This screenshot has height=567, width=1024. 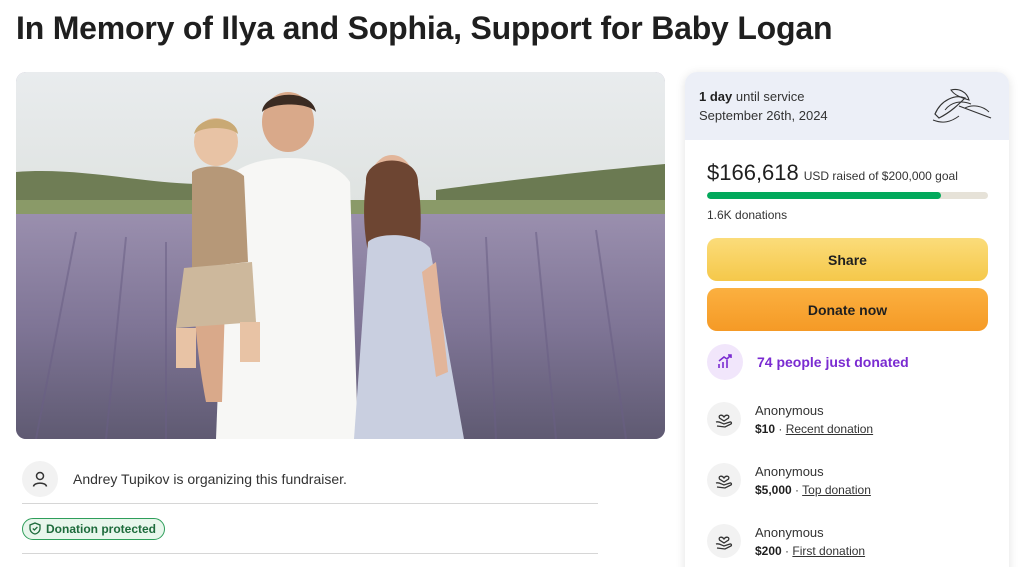 What do you see at coordinates (101, 528) in the screenshot?
I see `donation-protected-label: Donation protected` at bounding box center [101, 528].